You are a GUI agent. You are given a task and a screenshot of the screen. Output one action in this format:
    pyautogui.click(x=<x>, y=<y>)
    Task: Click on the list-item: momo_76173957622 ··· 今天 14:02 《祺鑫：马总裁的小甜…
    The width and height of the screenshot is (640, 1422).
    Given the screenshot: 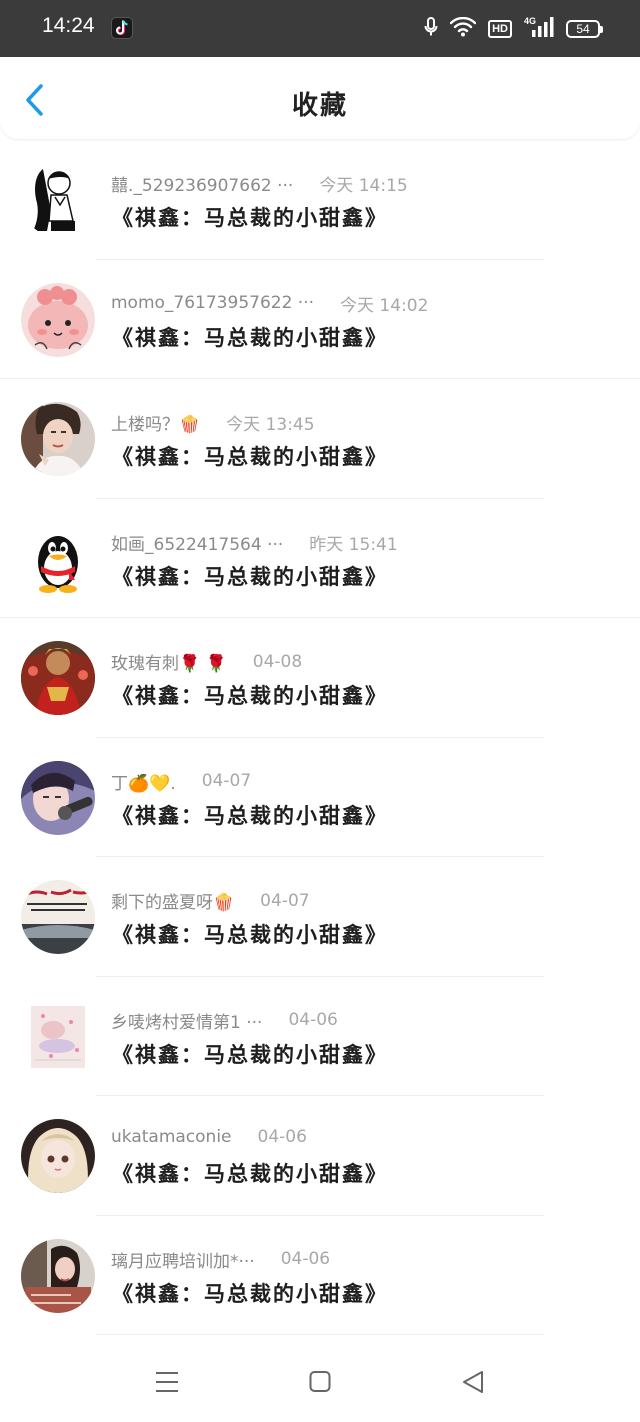 What is the action you would take?
    pyautogui.click(x=320, y=319)
    